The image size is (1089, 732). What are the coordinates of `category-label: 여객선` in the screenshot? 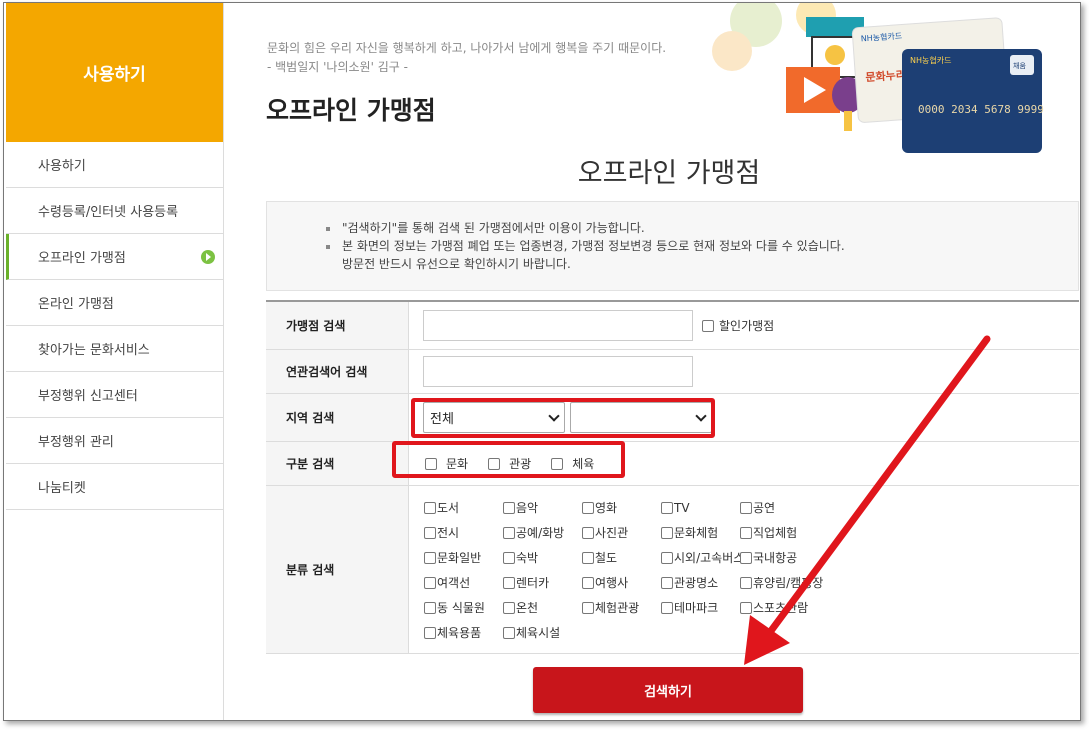 It's located at (454, 583).